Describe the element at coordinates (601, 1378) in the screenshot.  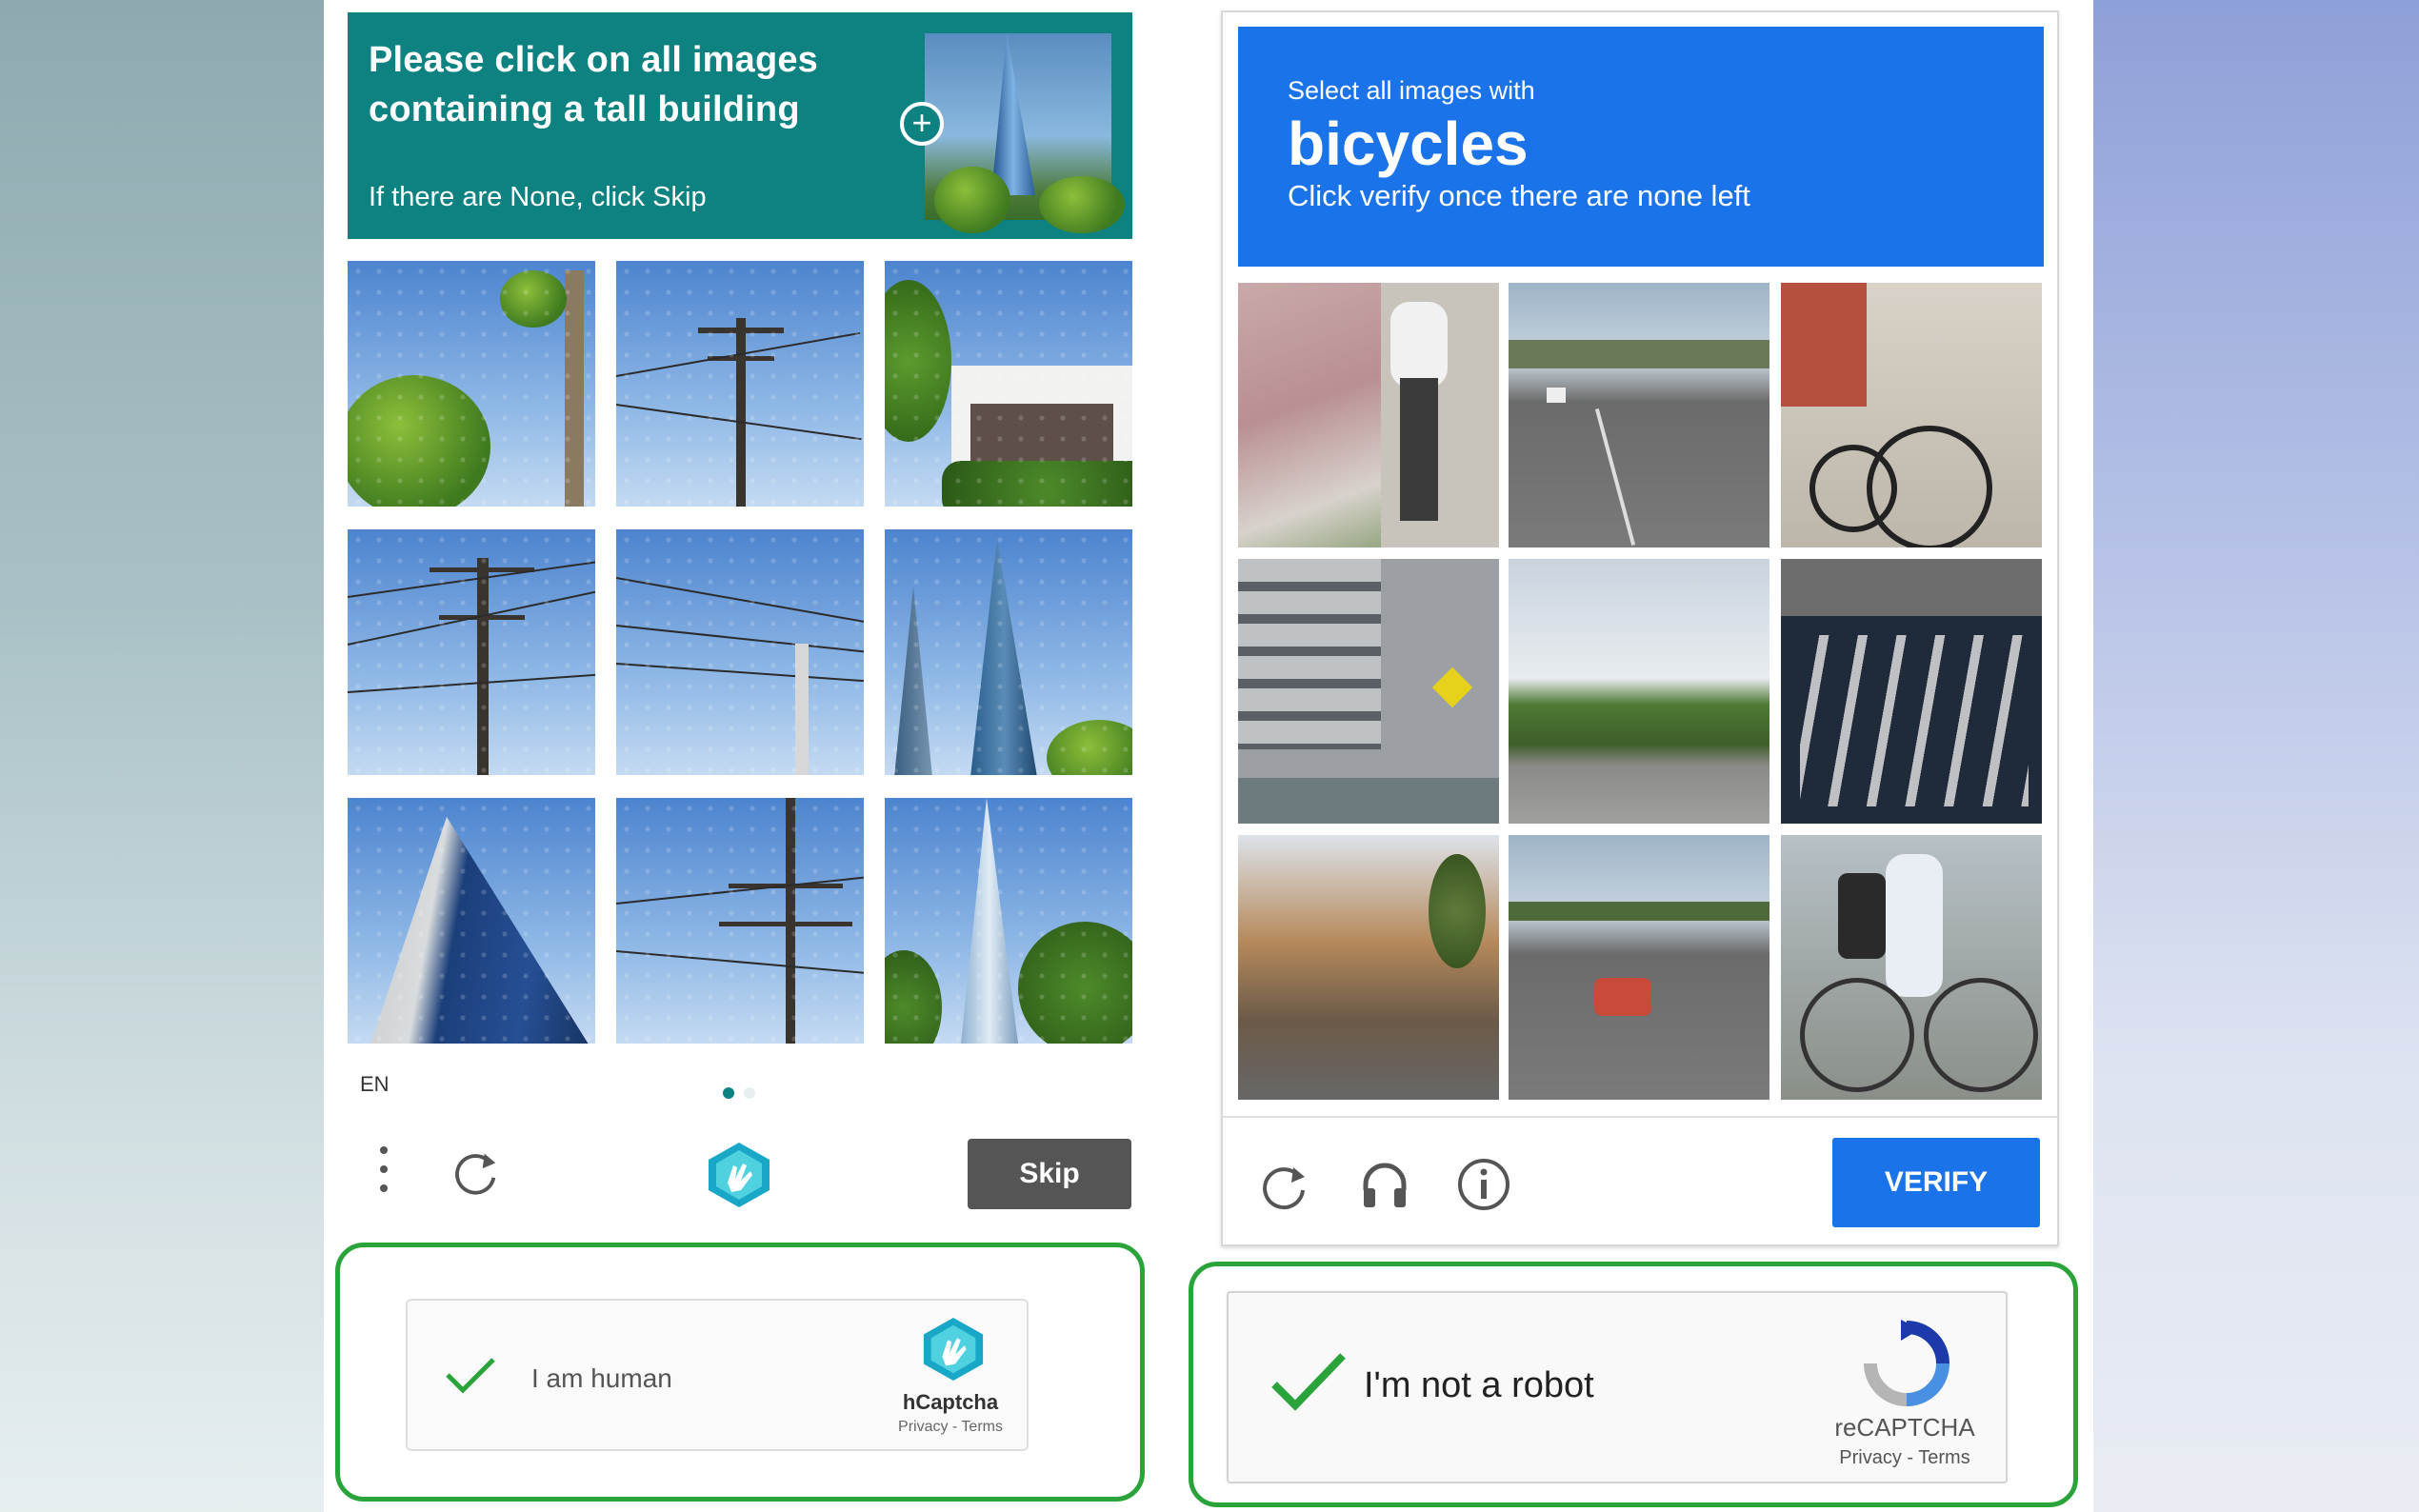
I see `i-am-human-label: I am human` at that location.